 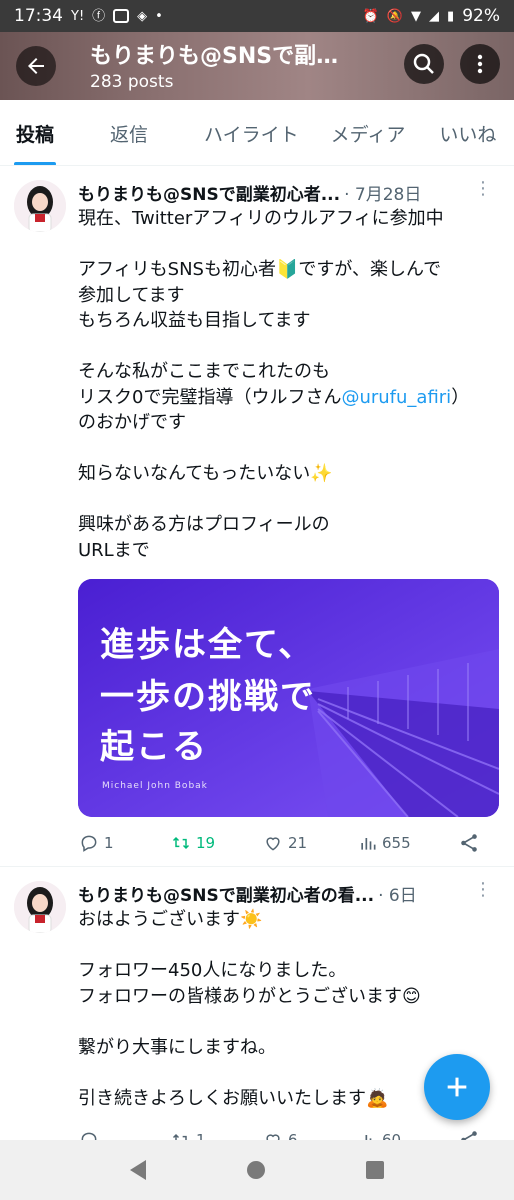 I want to click on more-button, so click(x=480, y=64).